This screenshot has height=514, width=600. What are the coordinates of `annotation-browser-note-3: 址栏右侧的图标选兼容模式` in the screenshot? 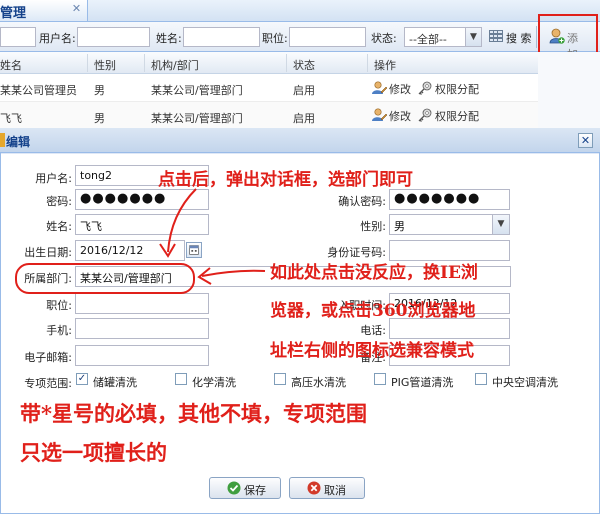 It's located at (372, 351).